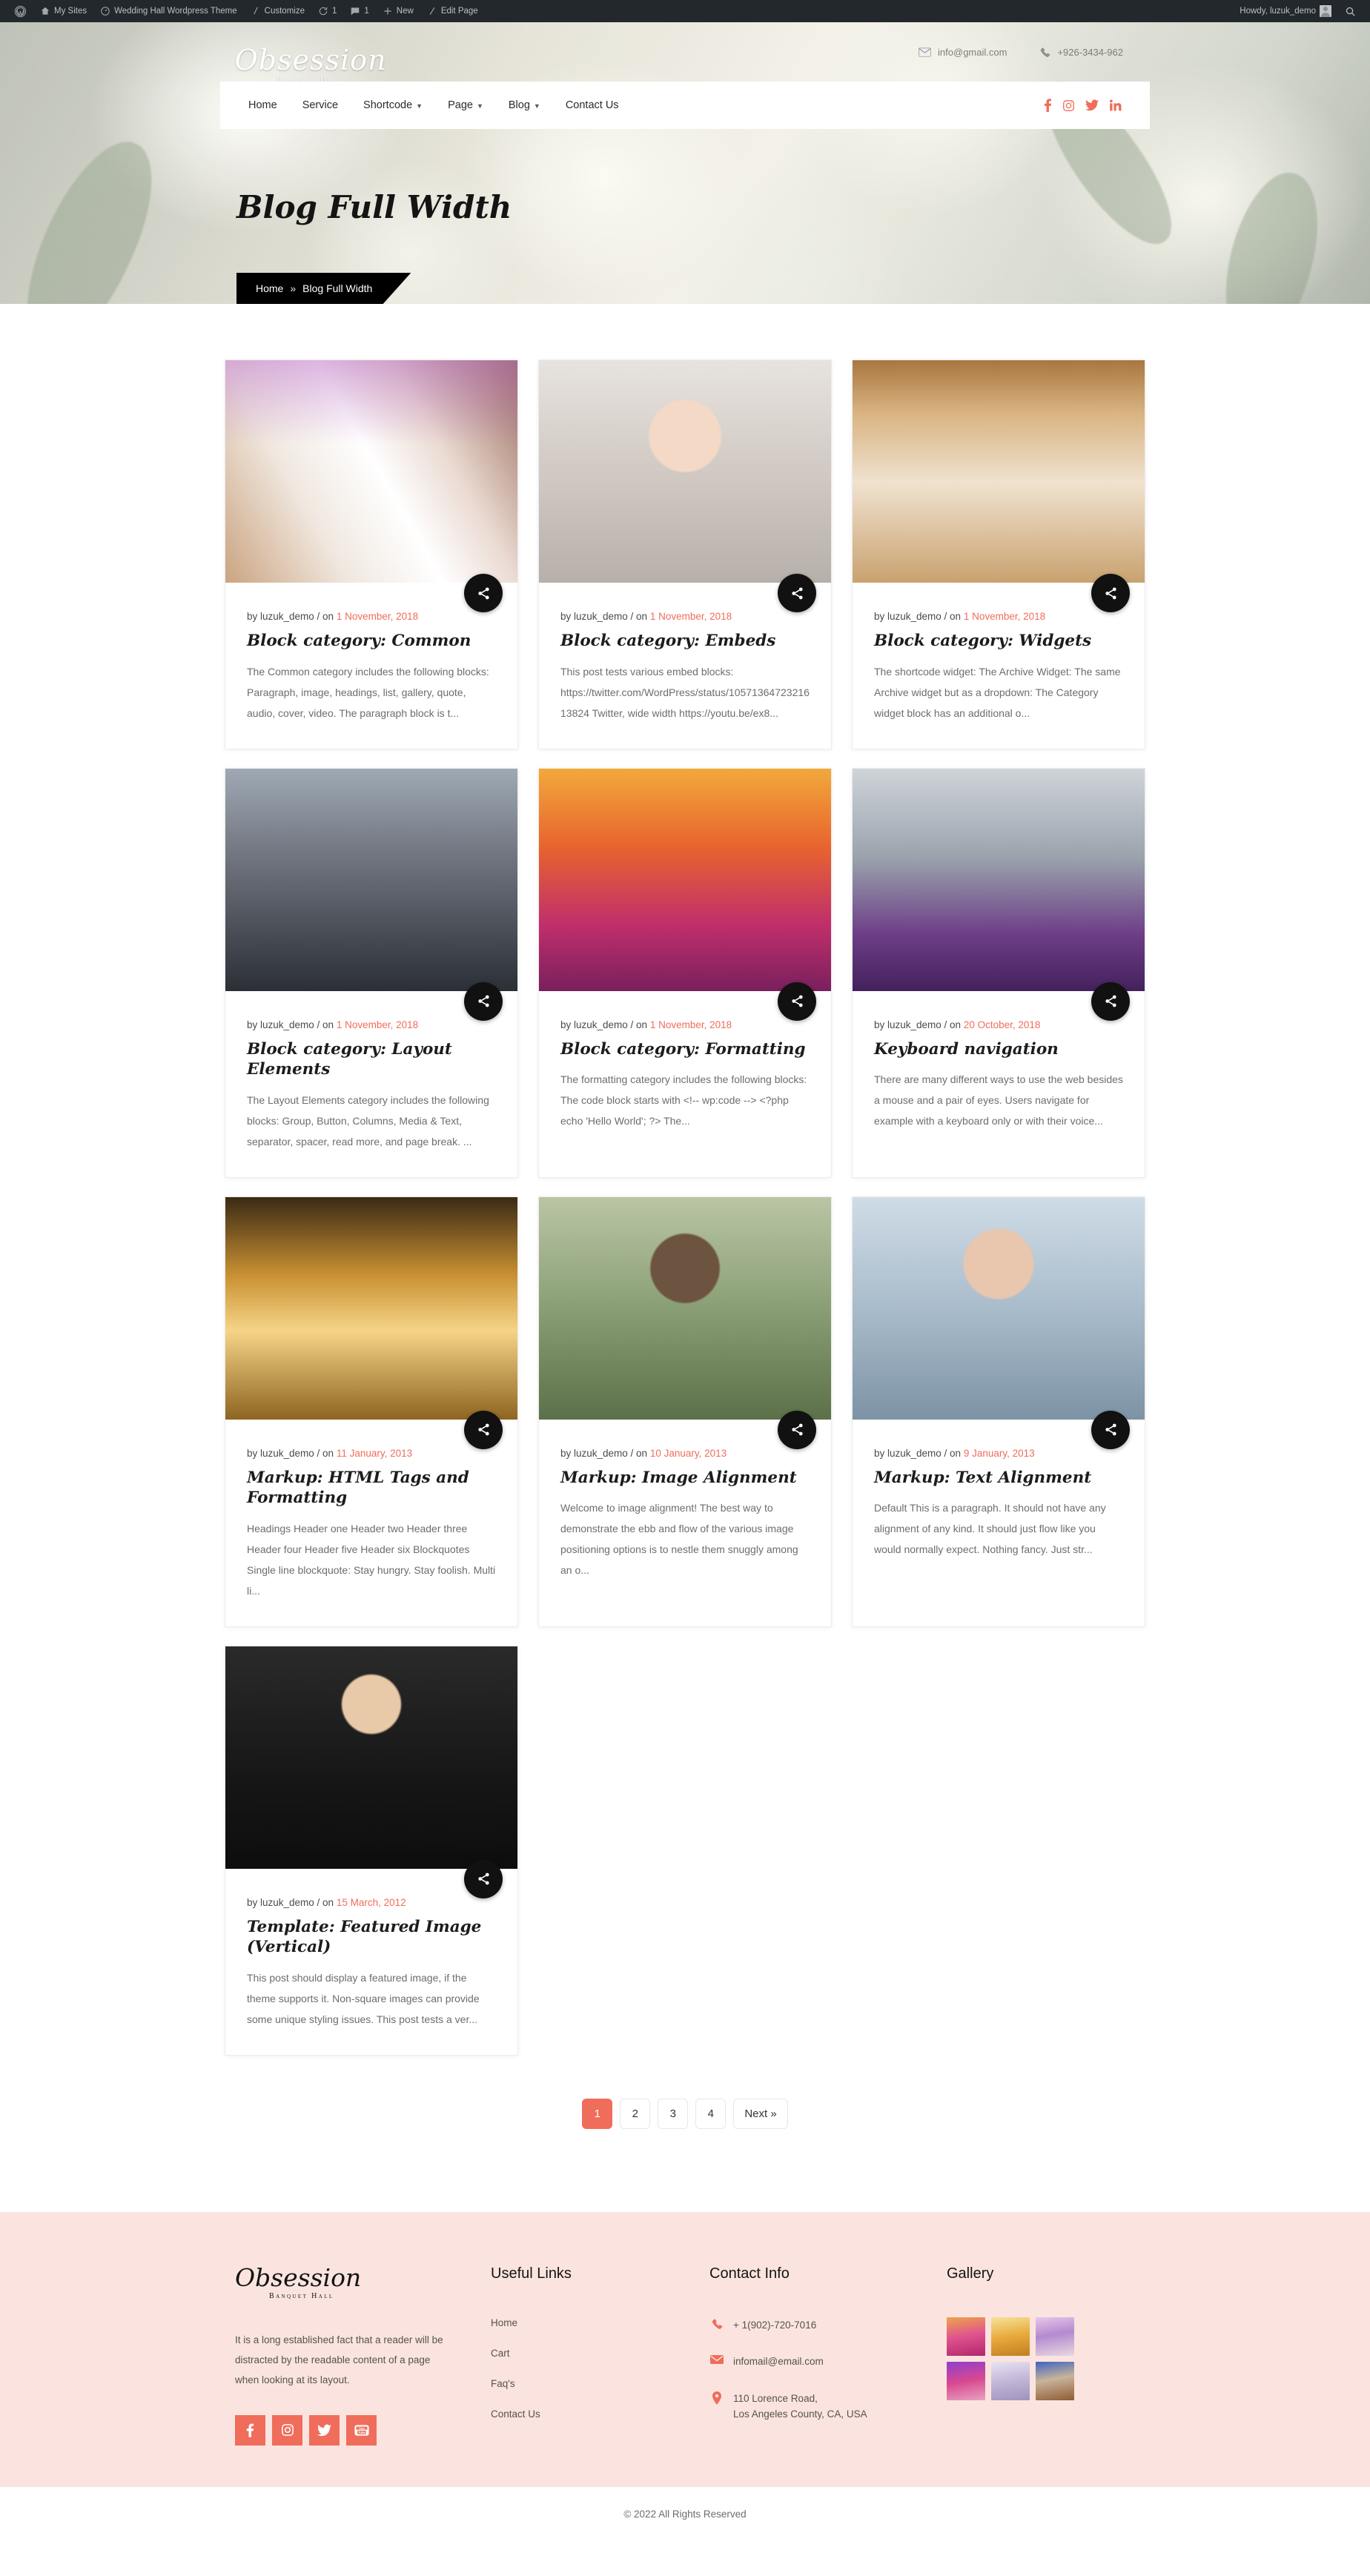 Image resolution: width=1370 pixels, height=2576 pixels. Describe the element at coordinates (999, 641) in the screenshot. I see `post-title: Block category: Widgets` at that location.